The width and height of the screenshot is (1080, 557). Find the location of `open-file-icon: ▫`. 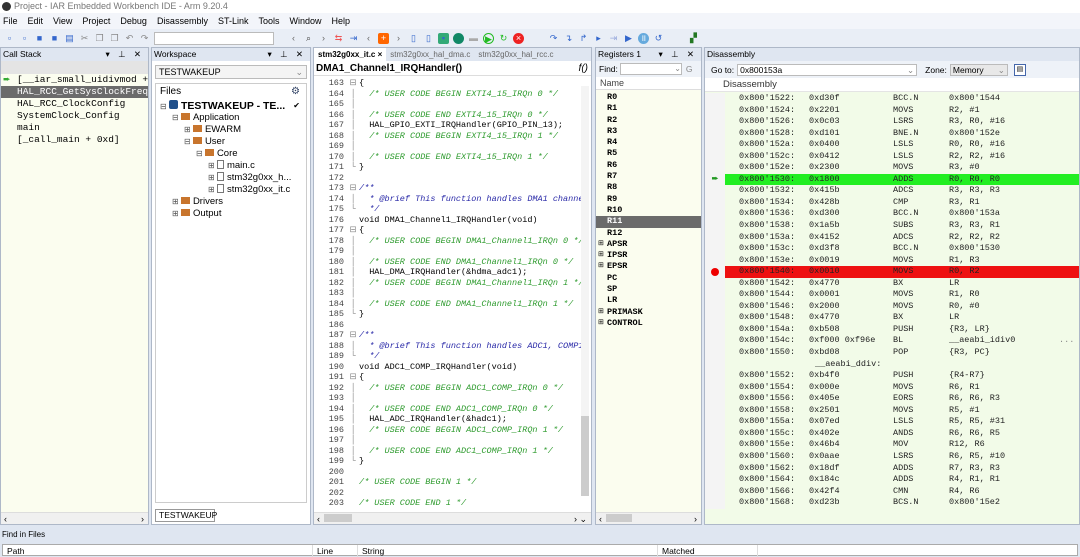

open-file-icon: ▫ is located at coordinates (24, 38).